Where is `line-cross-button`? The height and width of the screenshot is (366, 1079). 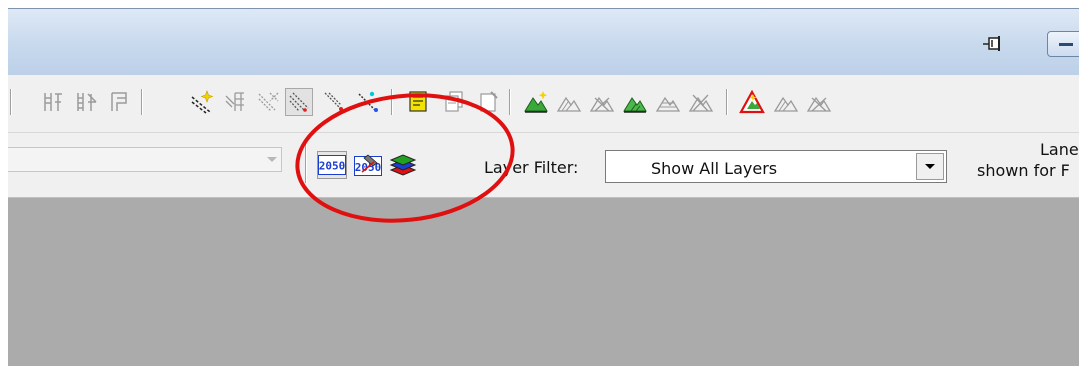 line-cross-button is located at coordinates (268, 102).